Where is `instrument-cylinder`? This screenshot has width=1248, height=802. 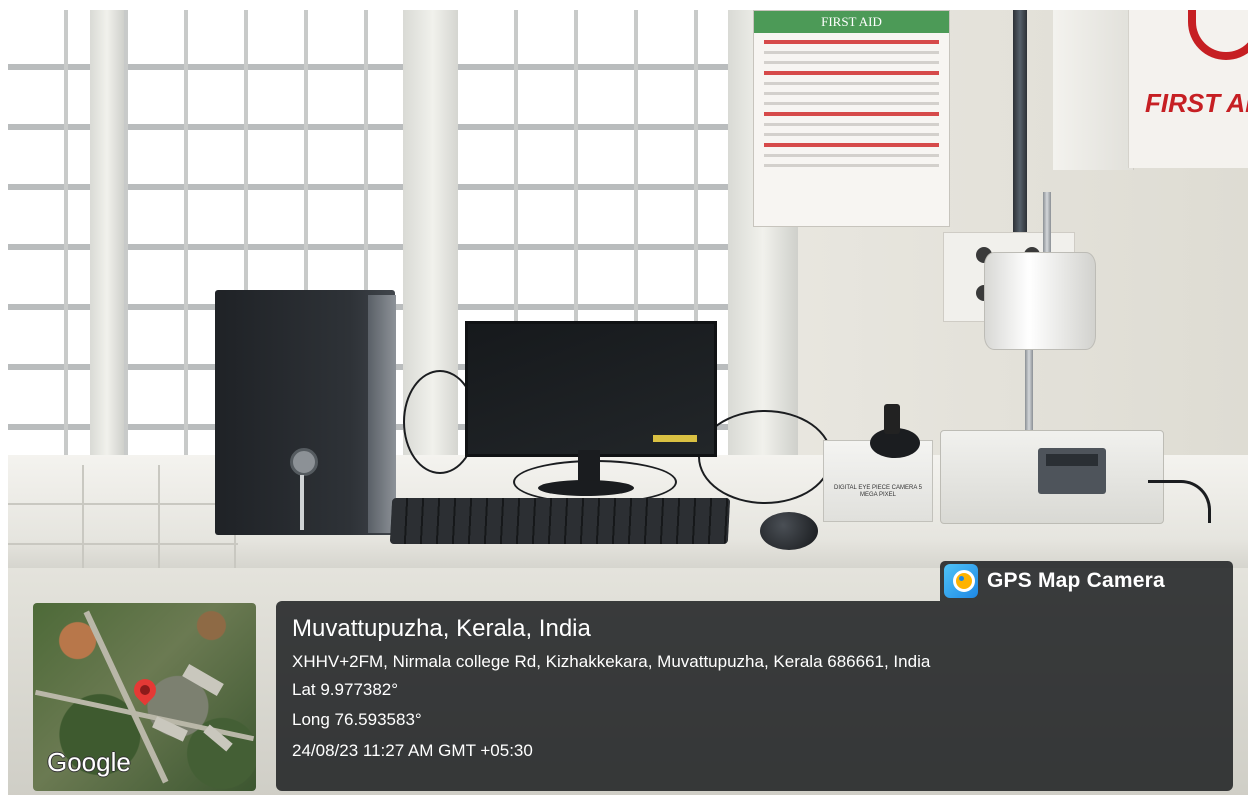
instrument-cylinder is located at coordinates (1040, 301).